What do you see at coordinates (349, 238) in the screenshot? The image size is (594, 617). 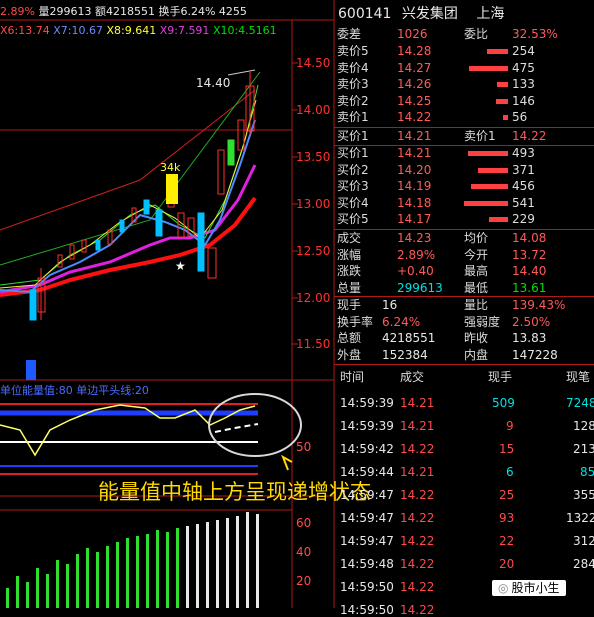 I see `stat-label: 成交` at bounding box center [349, 238].